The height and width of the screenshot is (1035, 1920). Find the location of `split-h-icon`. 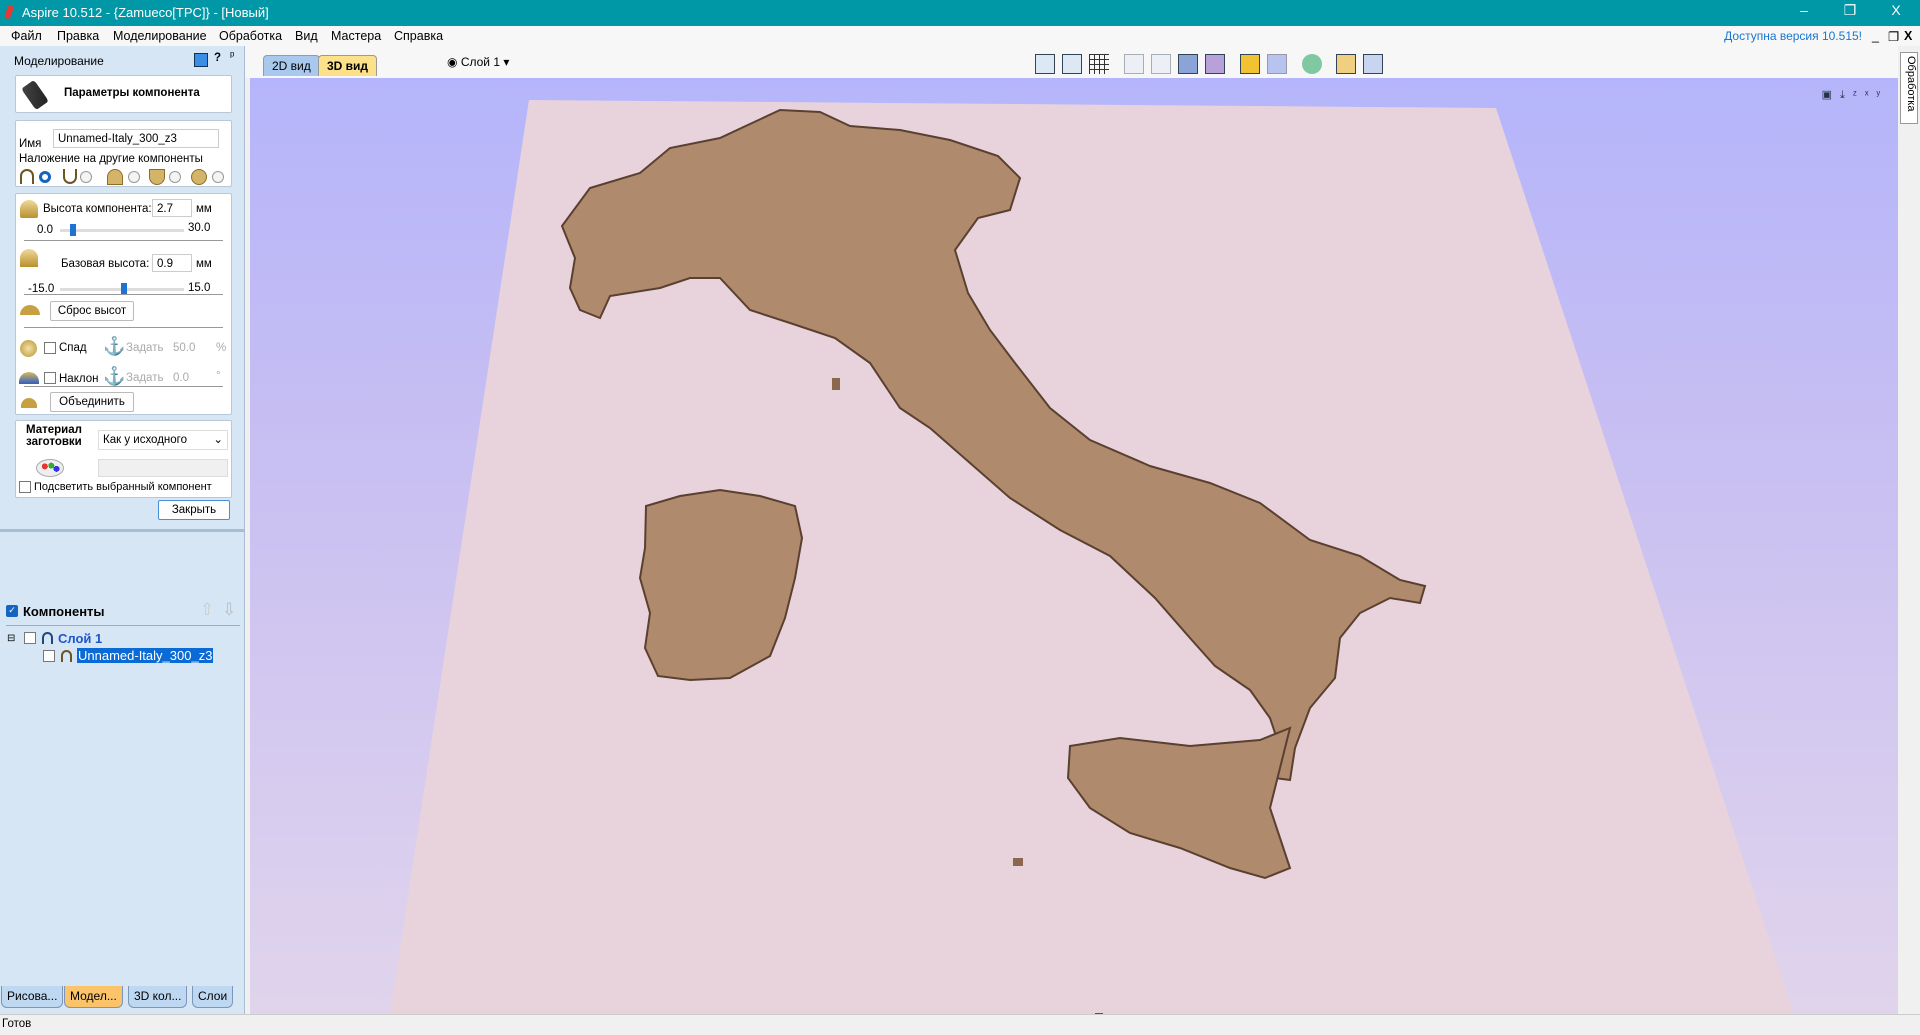

split-h-icon is located at coordinates (1346, 64).